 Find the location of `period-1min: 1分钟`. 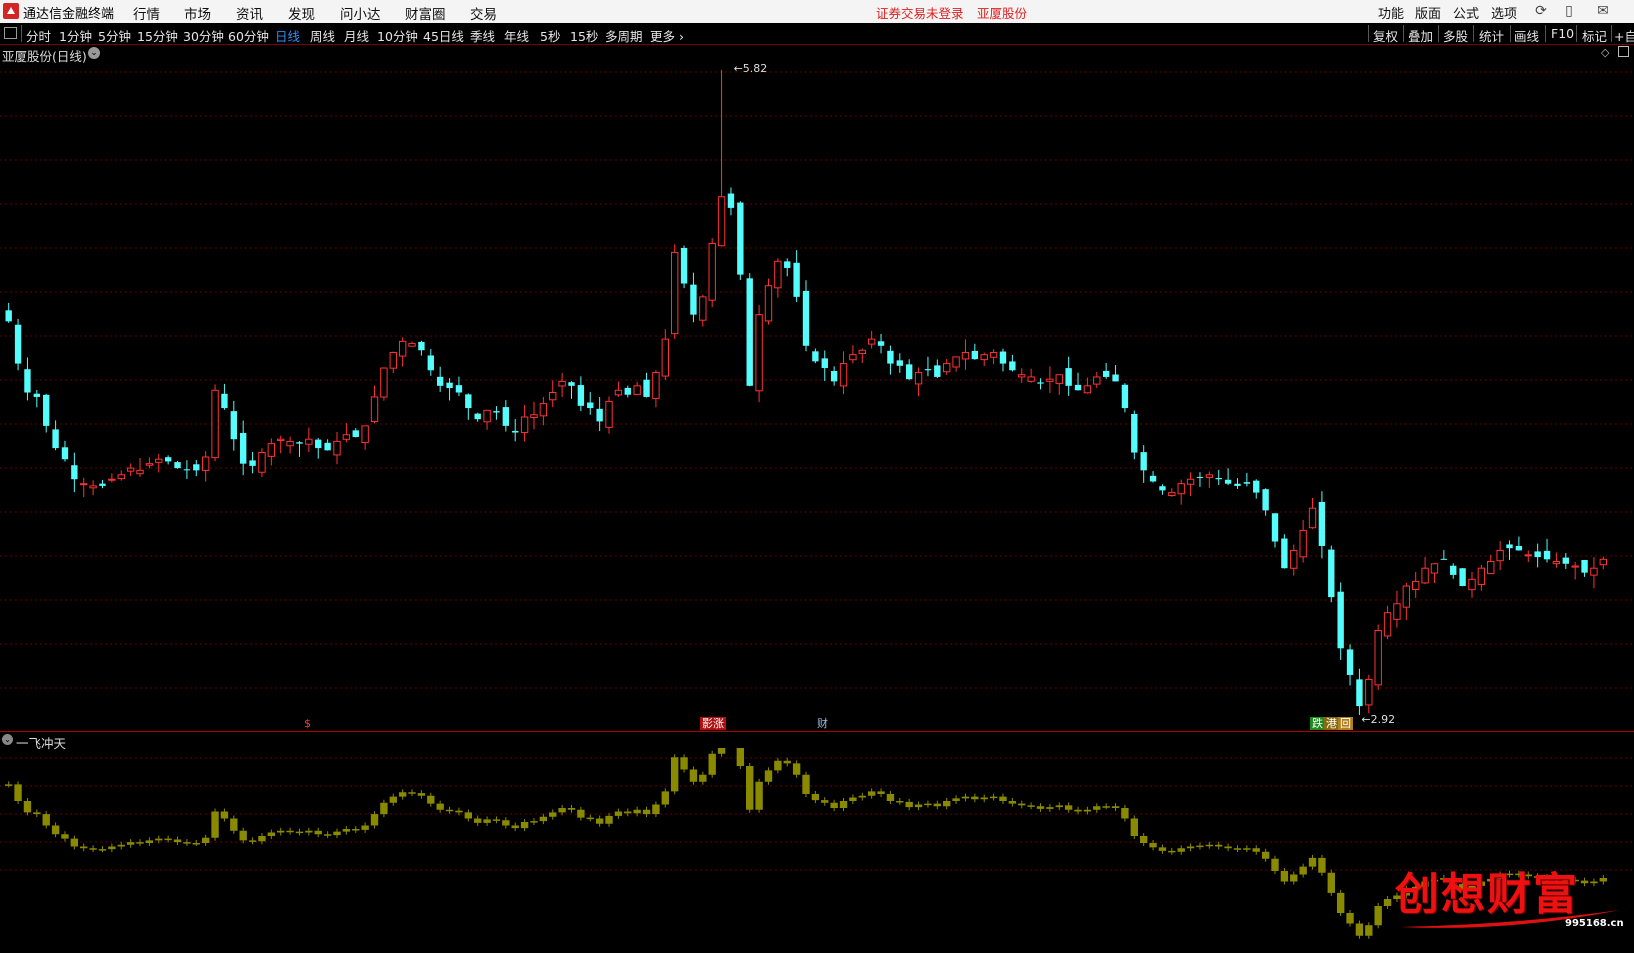

period-1min: 1分钟 is located at coordinates (75, 35).